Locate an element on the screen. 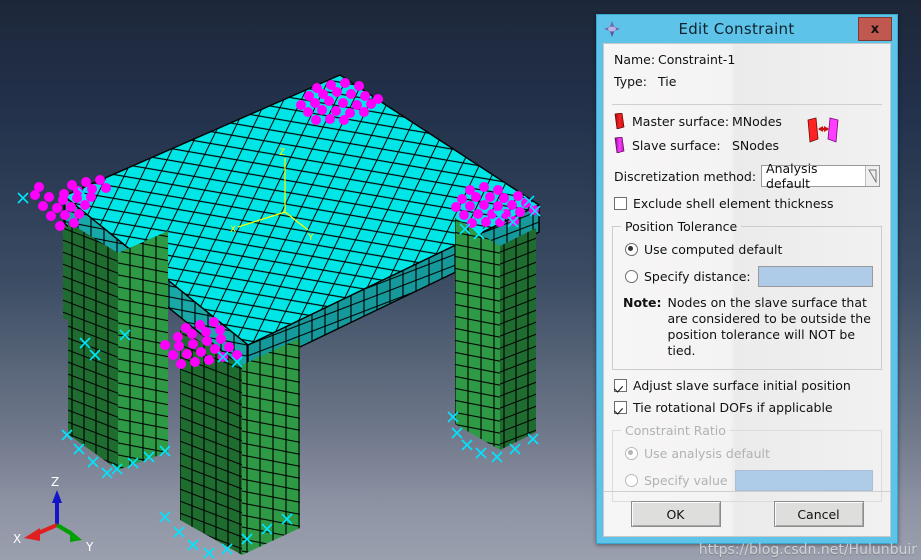 This screenshot has width=921, height=560. leg-right is located at coordinates (495, 334).